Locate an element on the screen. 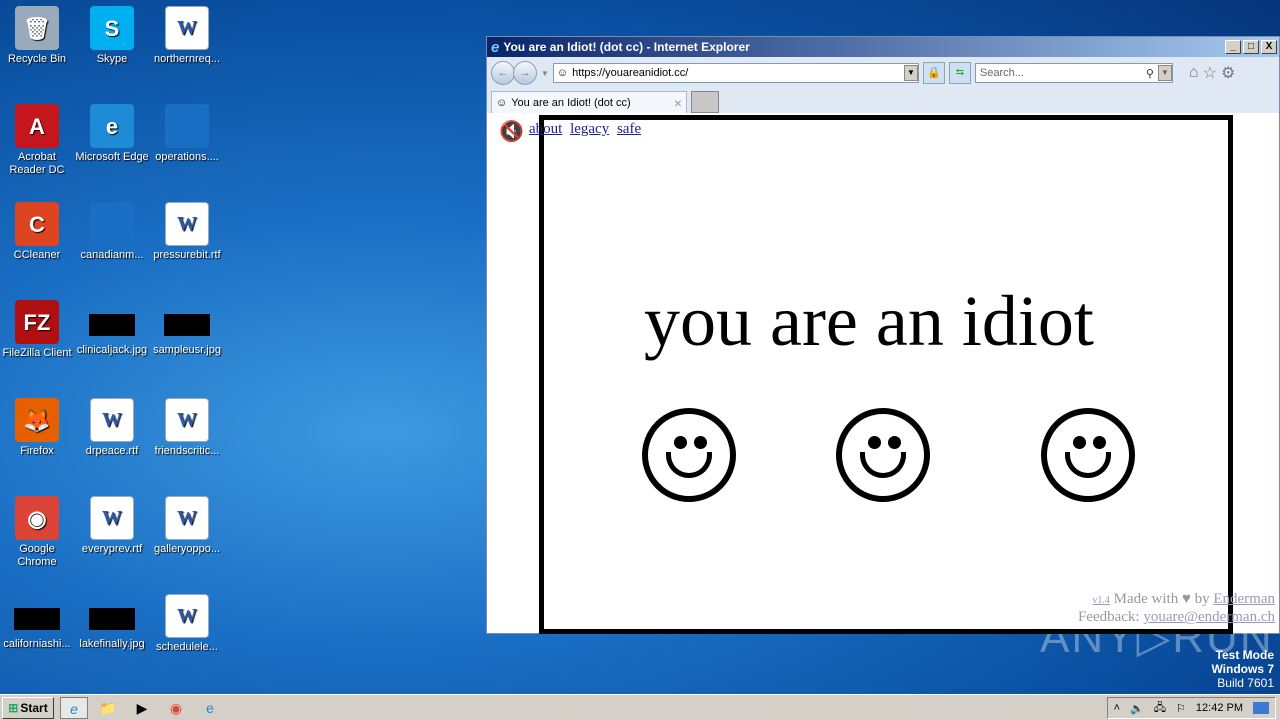 The width and height of the screenshot is (1280, 720). desktop-icon: clinicaljack.jpg is located at coordinates (112, 328).